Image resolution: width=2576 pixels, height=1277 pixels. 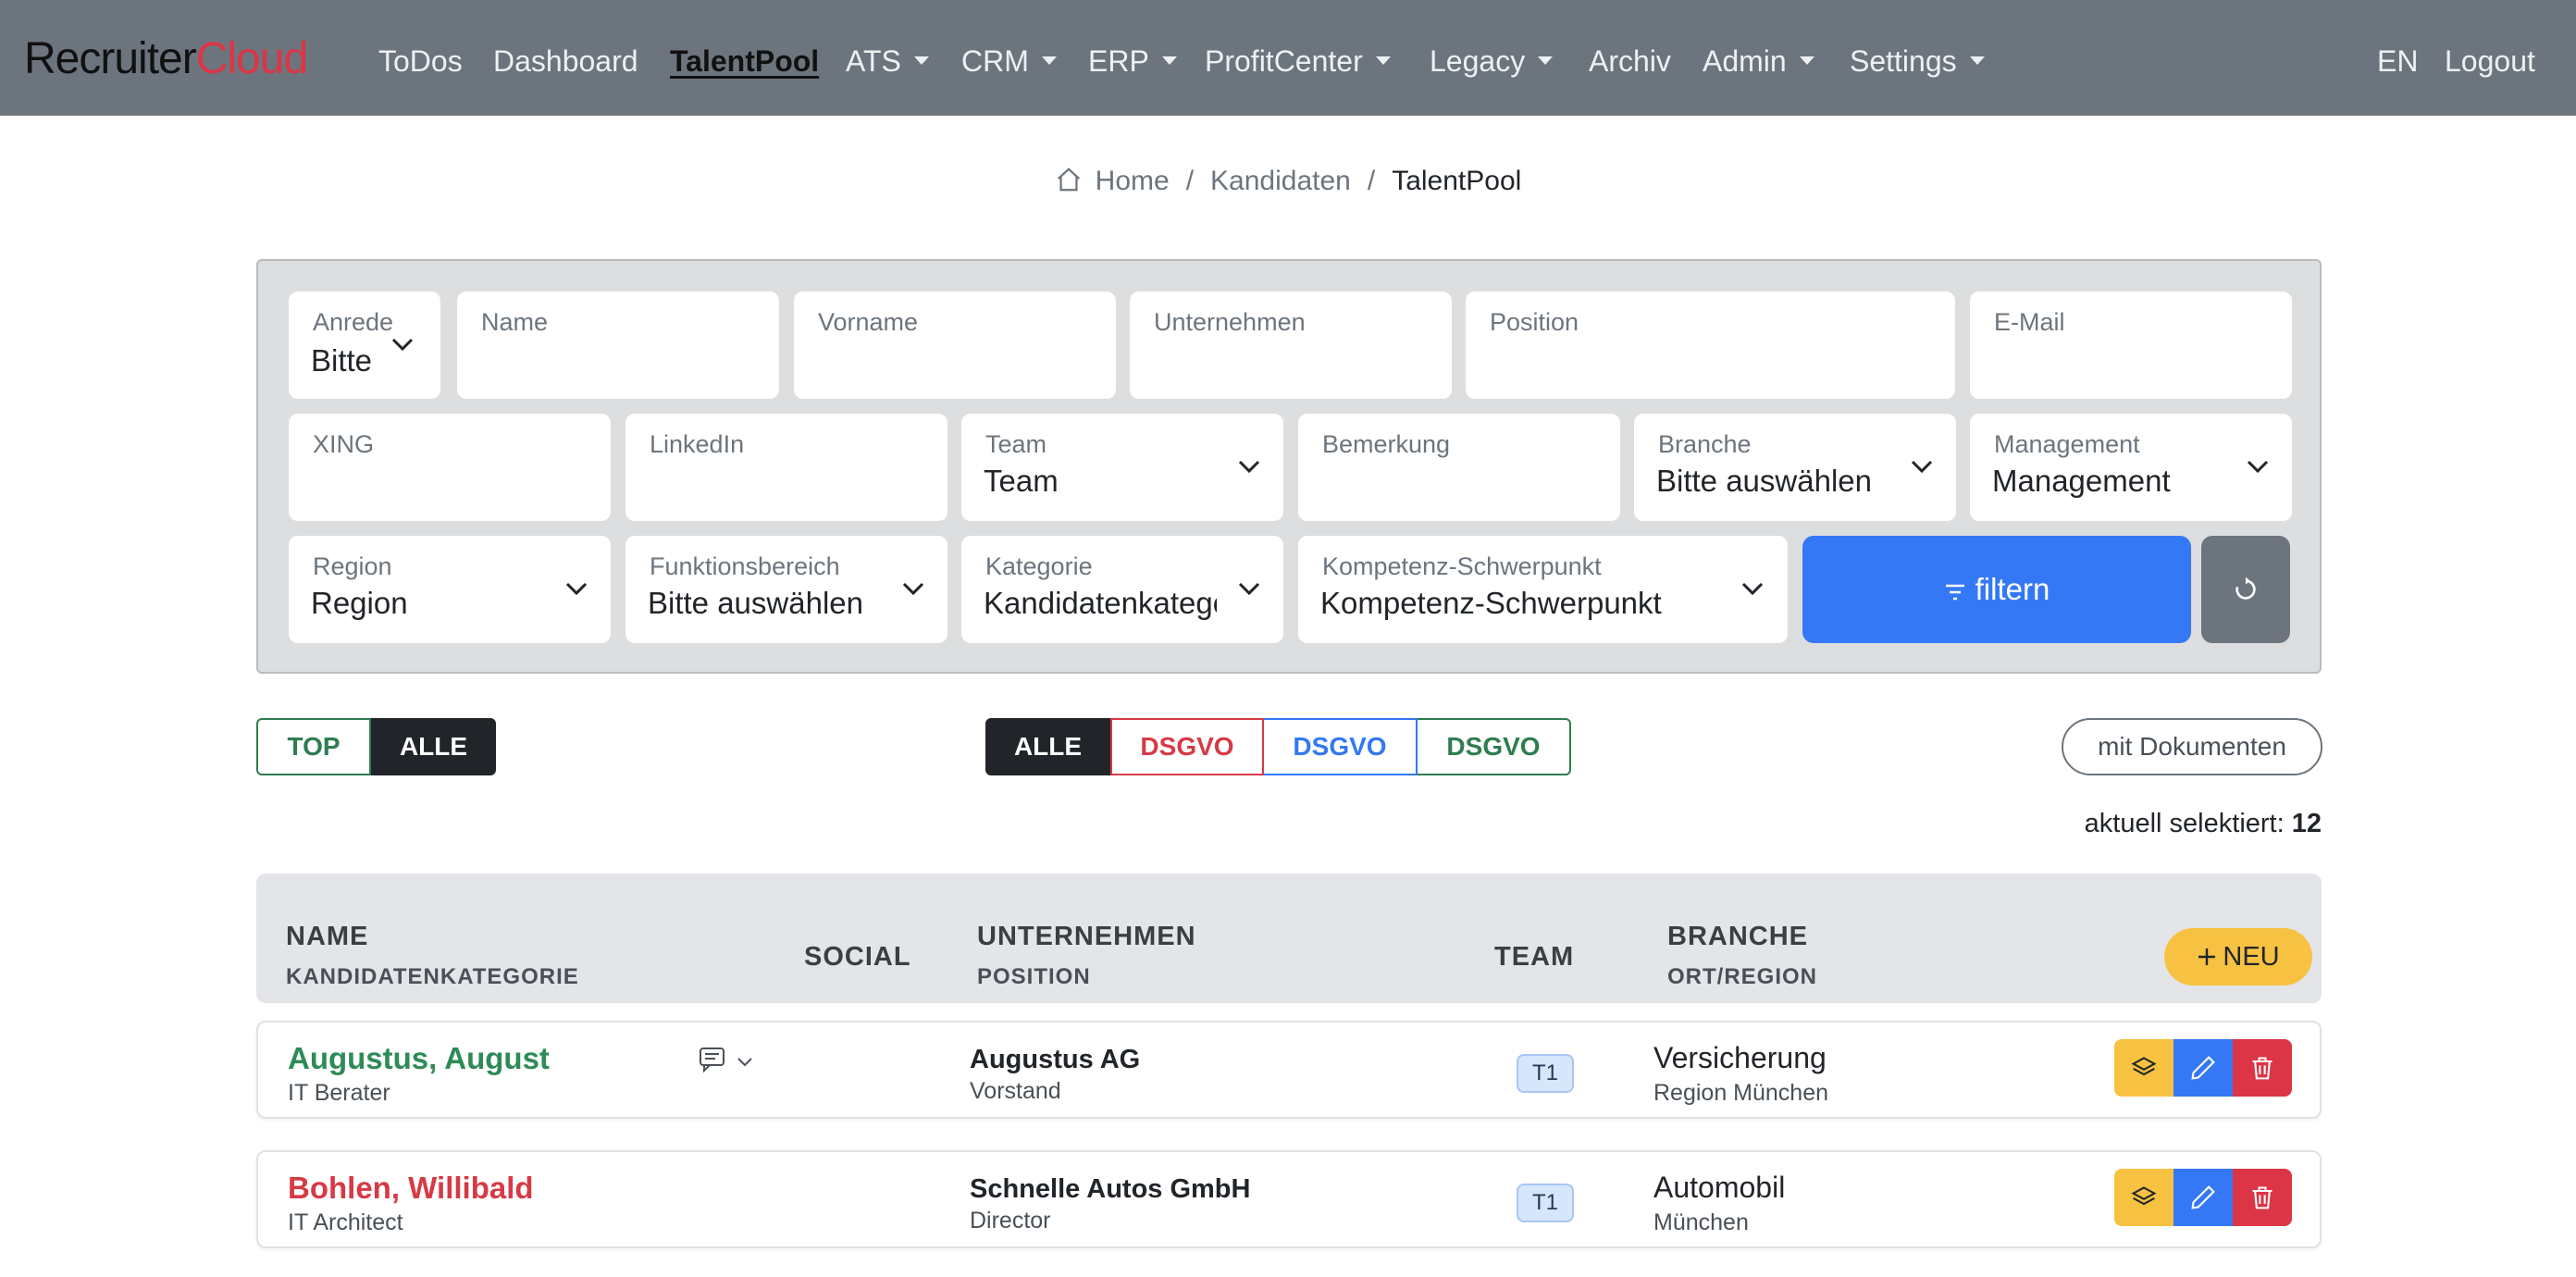 I want to click on filter-icon, so click(x=1954, y=592).